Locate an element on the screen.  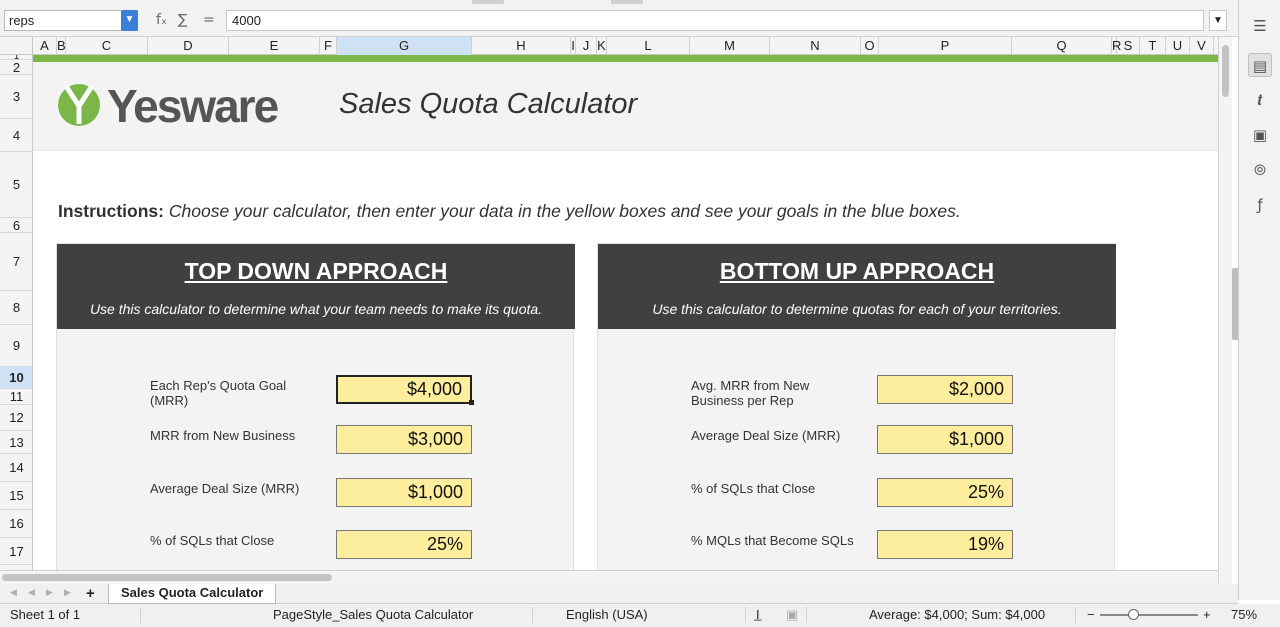
column-header: M is located at coordinates (730, 46).